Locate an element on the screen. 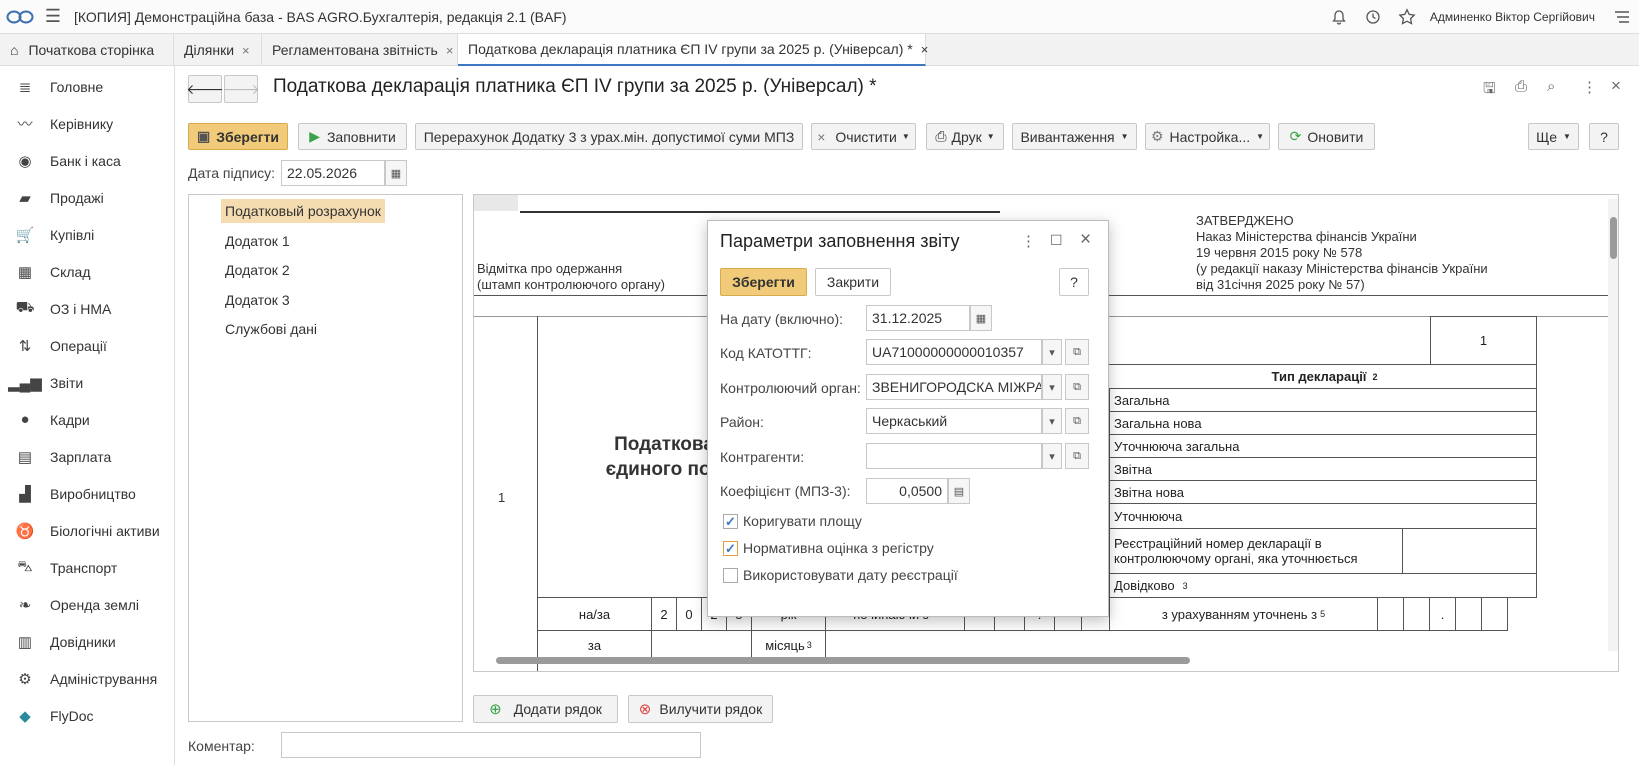 This screenshot has width=1639, height=765. sidebar-item-bio-assets: ♉ Біологічні активи is located at coordinates (87, 530).